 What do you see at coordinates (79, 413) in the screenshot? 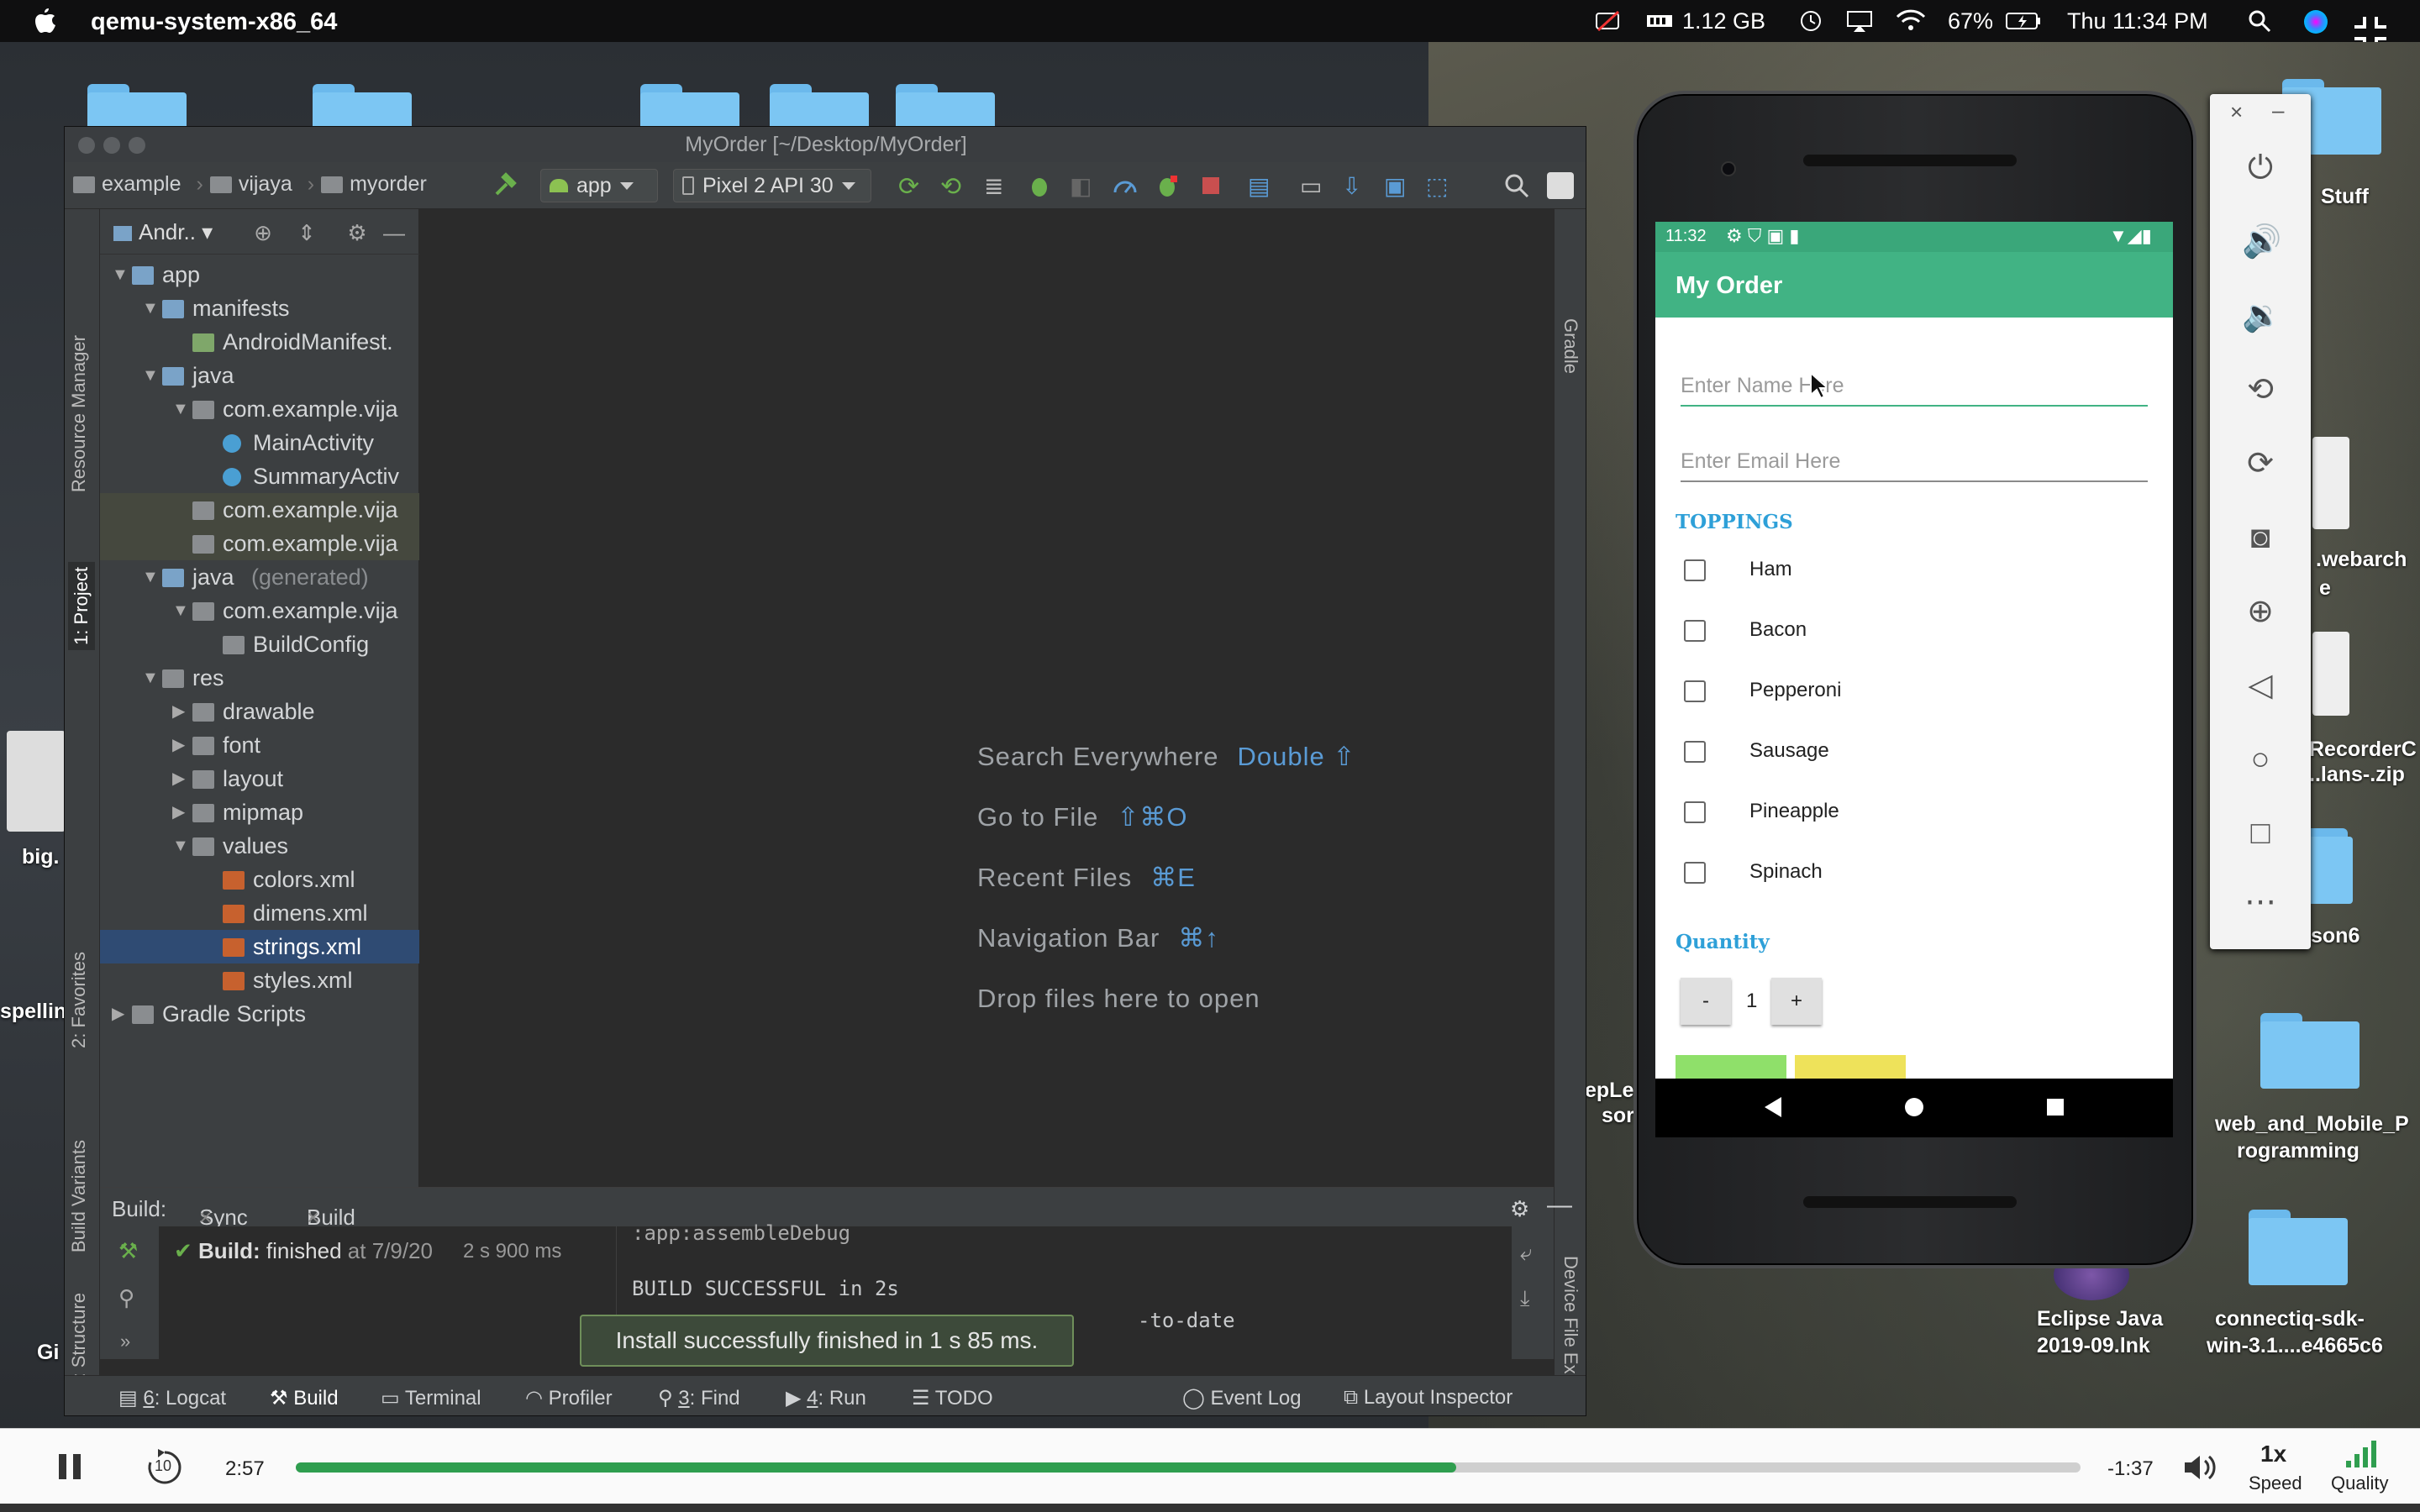
I see `tab-resource-manager: Resource Manager` at bounding box center [79, 413].